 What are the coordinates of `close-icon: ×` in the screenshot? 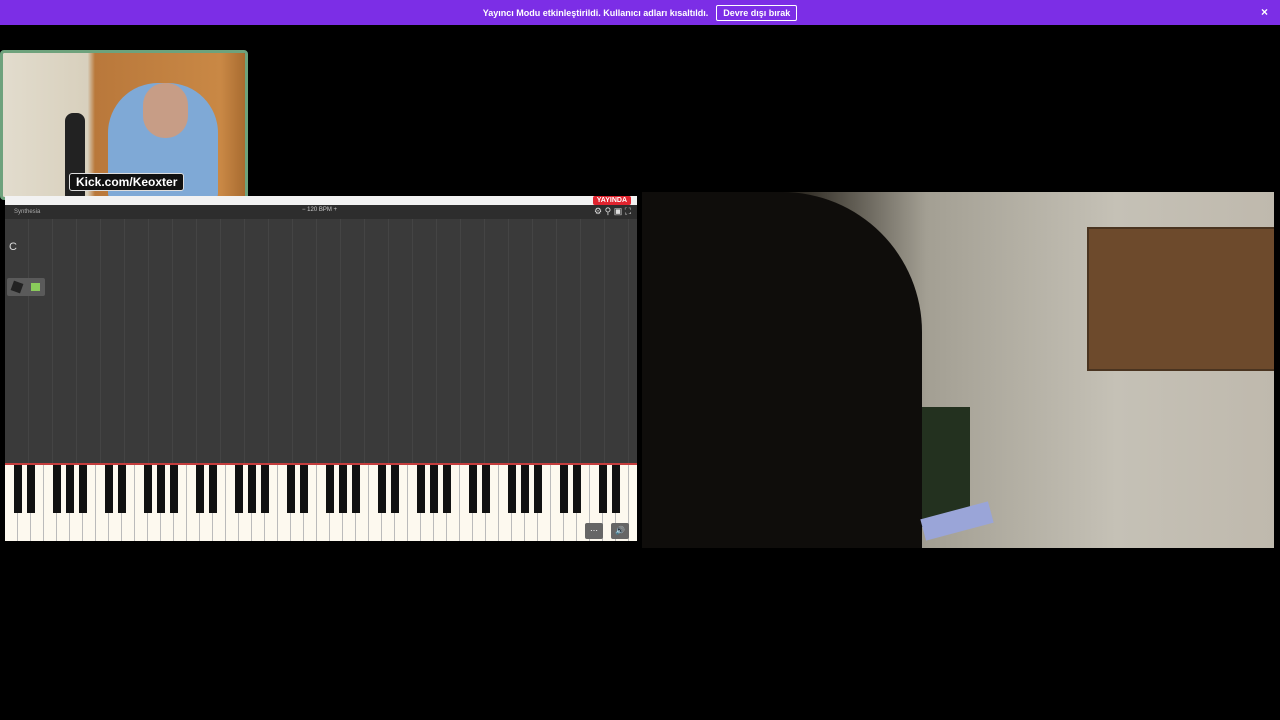 It's located at (1264, 12).